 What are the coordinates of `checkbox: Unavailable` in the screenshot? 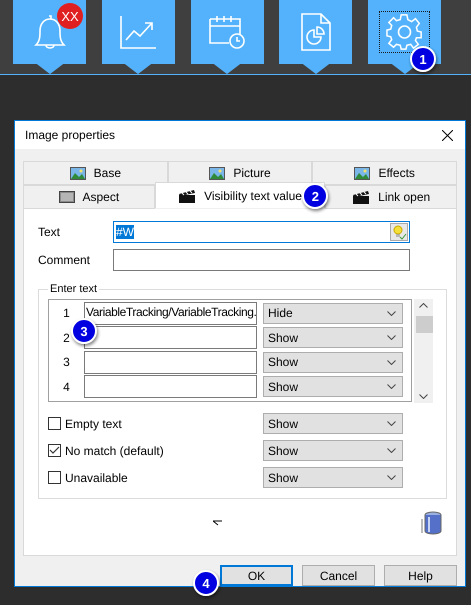 It's located at (152, 477).